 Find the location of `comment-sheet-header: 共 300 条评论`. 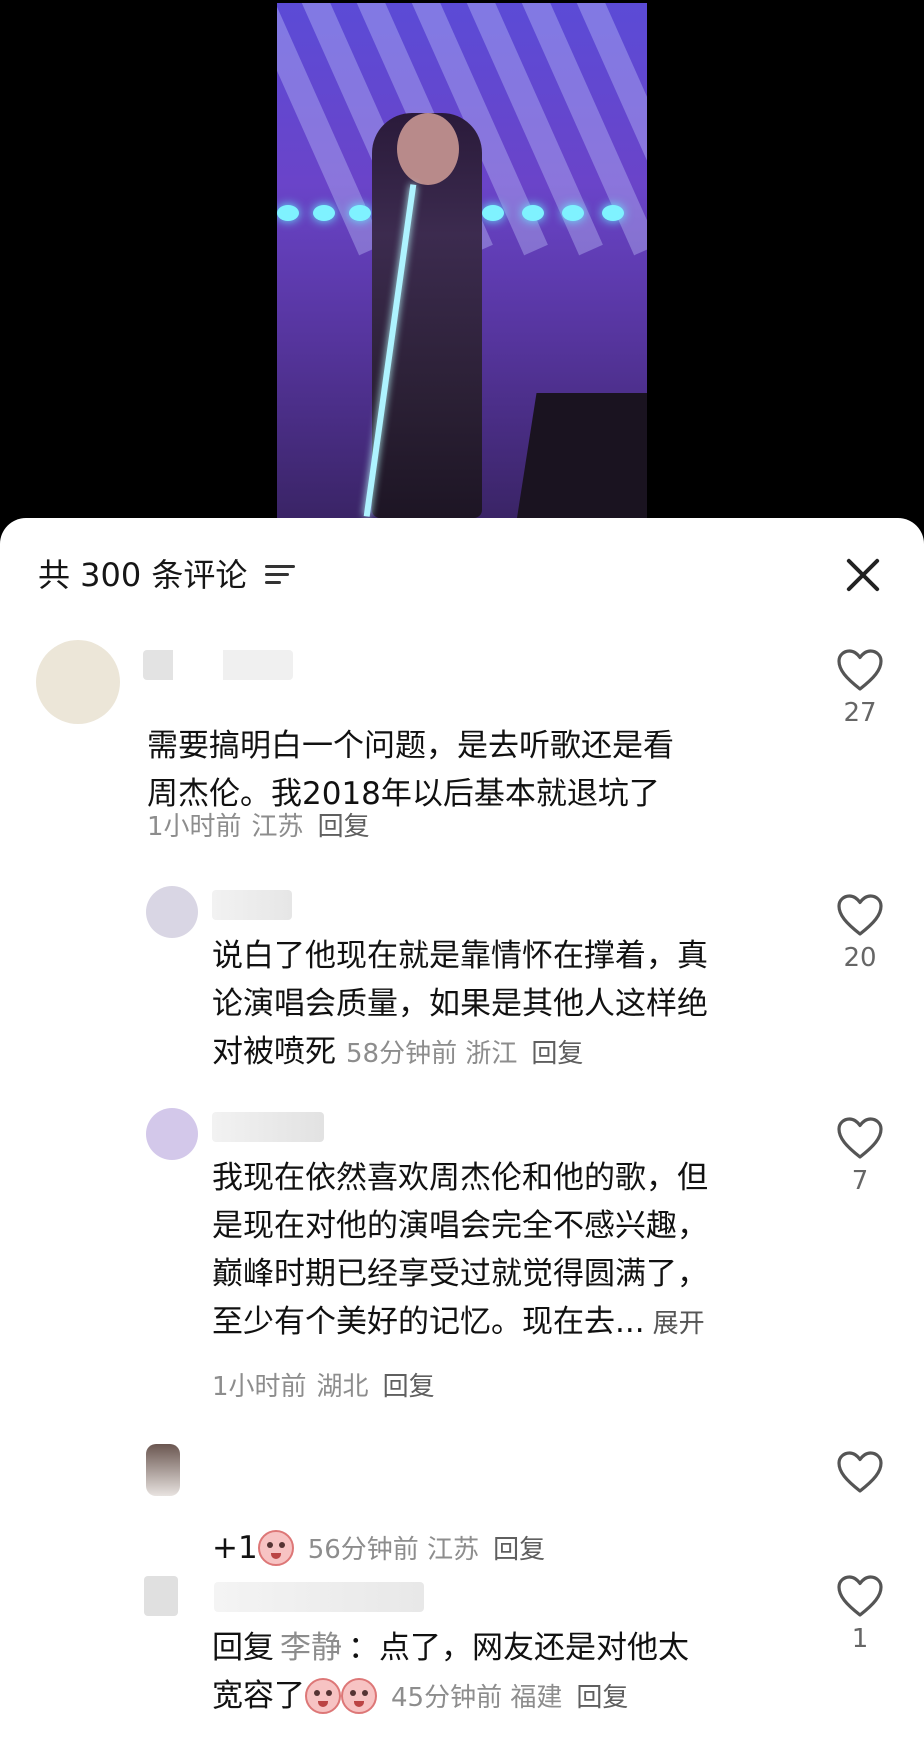

comment-sheet-header: 共 300 条评论 is located at coordinates (167, 573).